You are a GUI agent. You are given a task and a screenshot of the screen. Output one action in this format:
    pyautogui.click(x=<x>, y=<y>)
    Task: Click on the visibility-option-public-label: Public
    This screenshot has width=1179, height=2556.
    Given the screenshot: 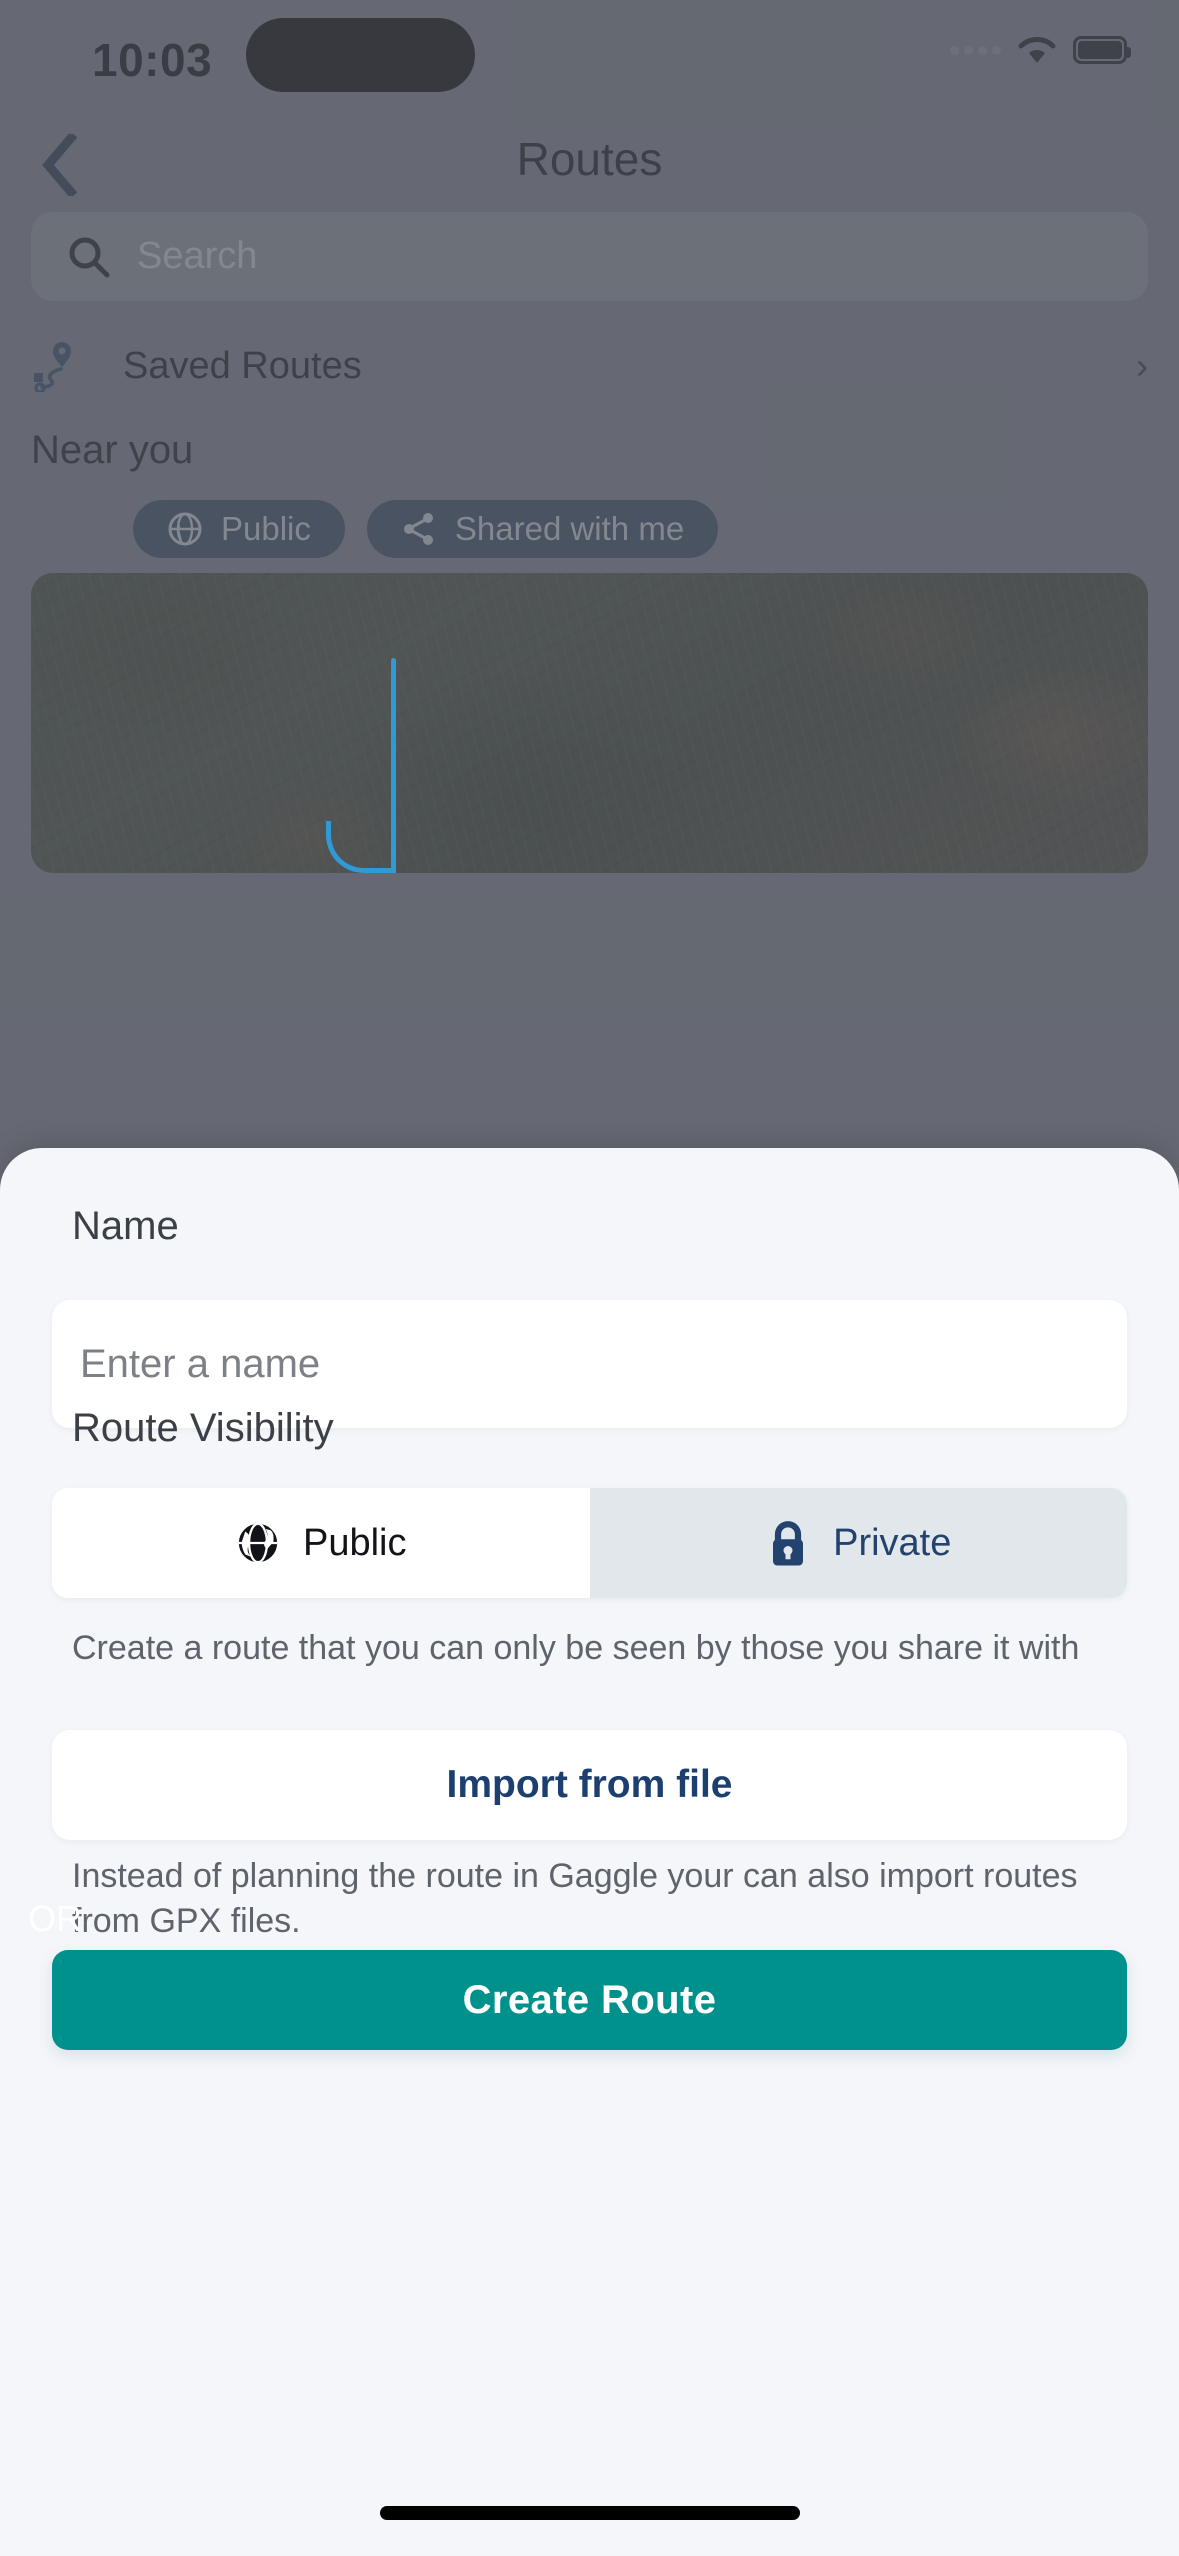 What is the action you would take?
    pyautogui.click(x=355, y=1542)
    